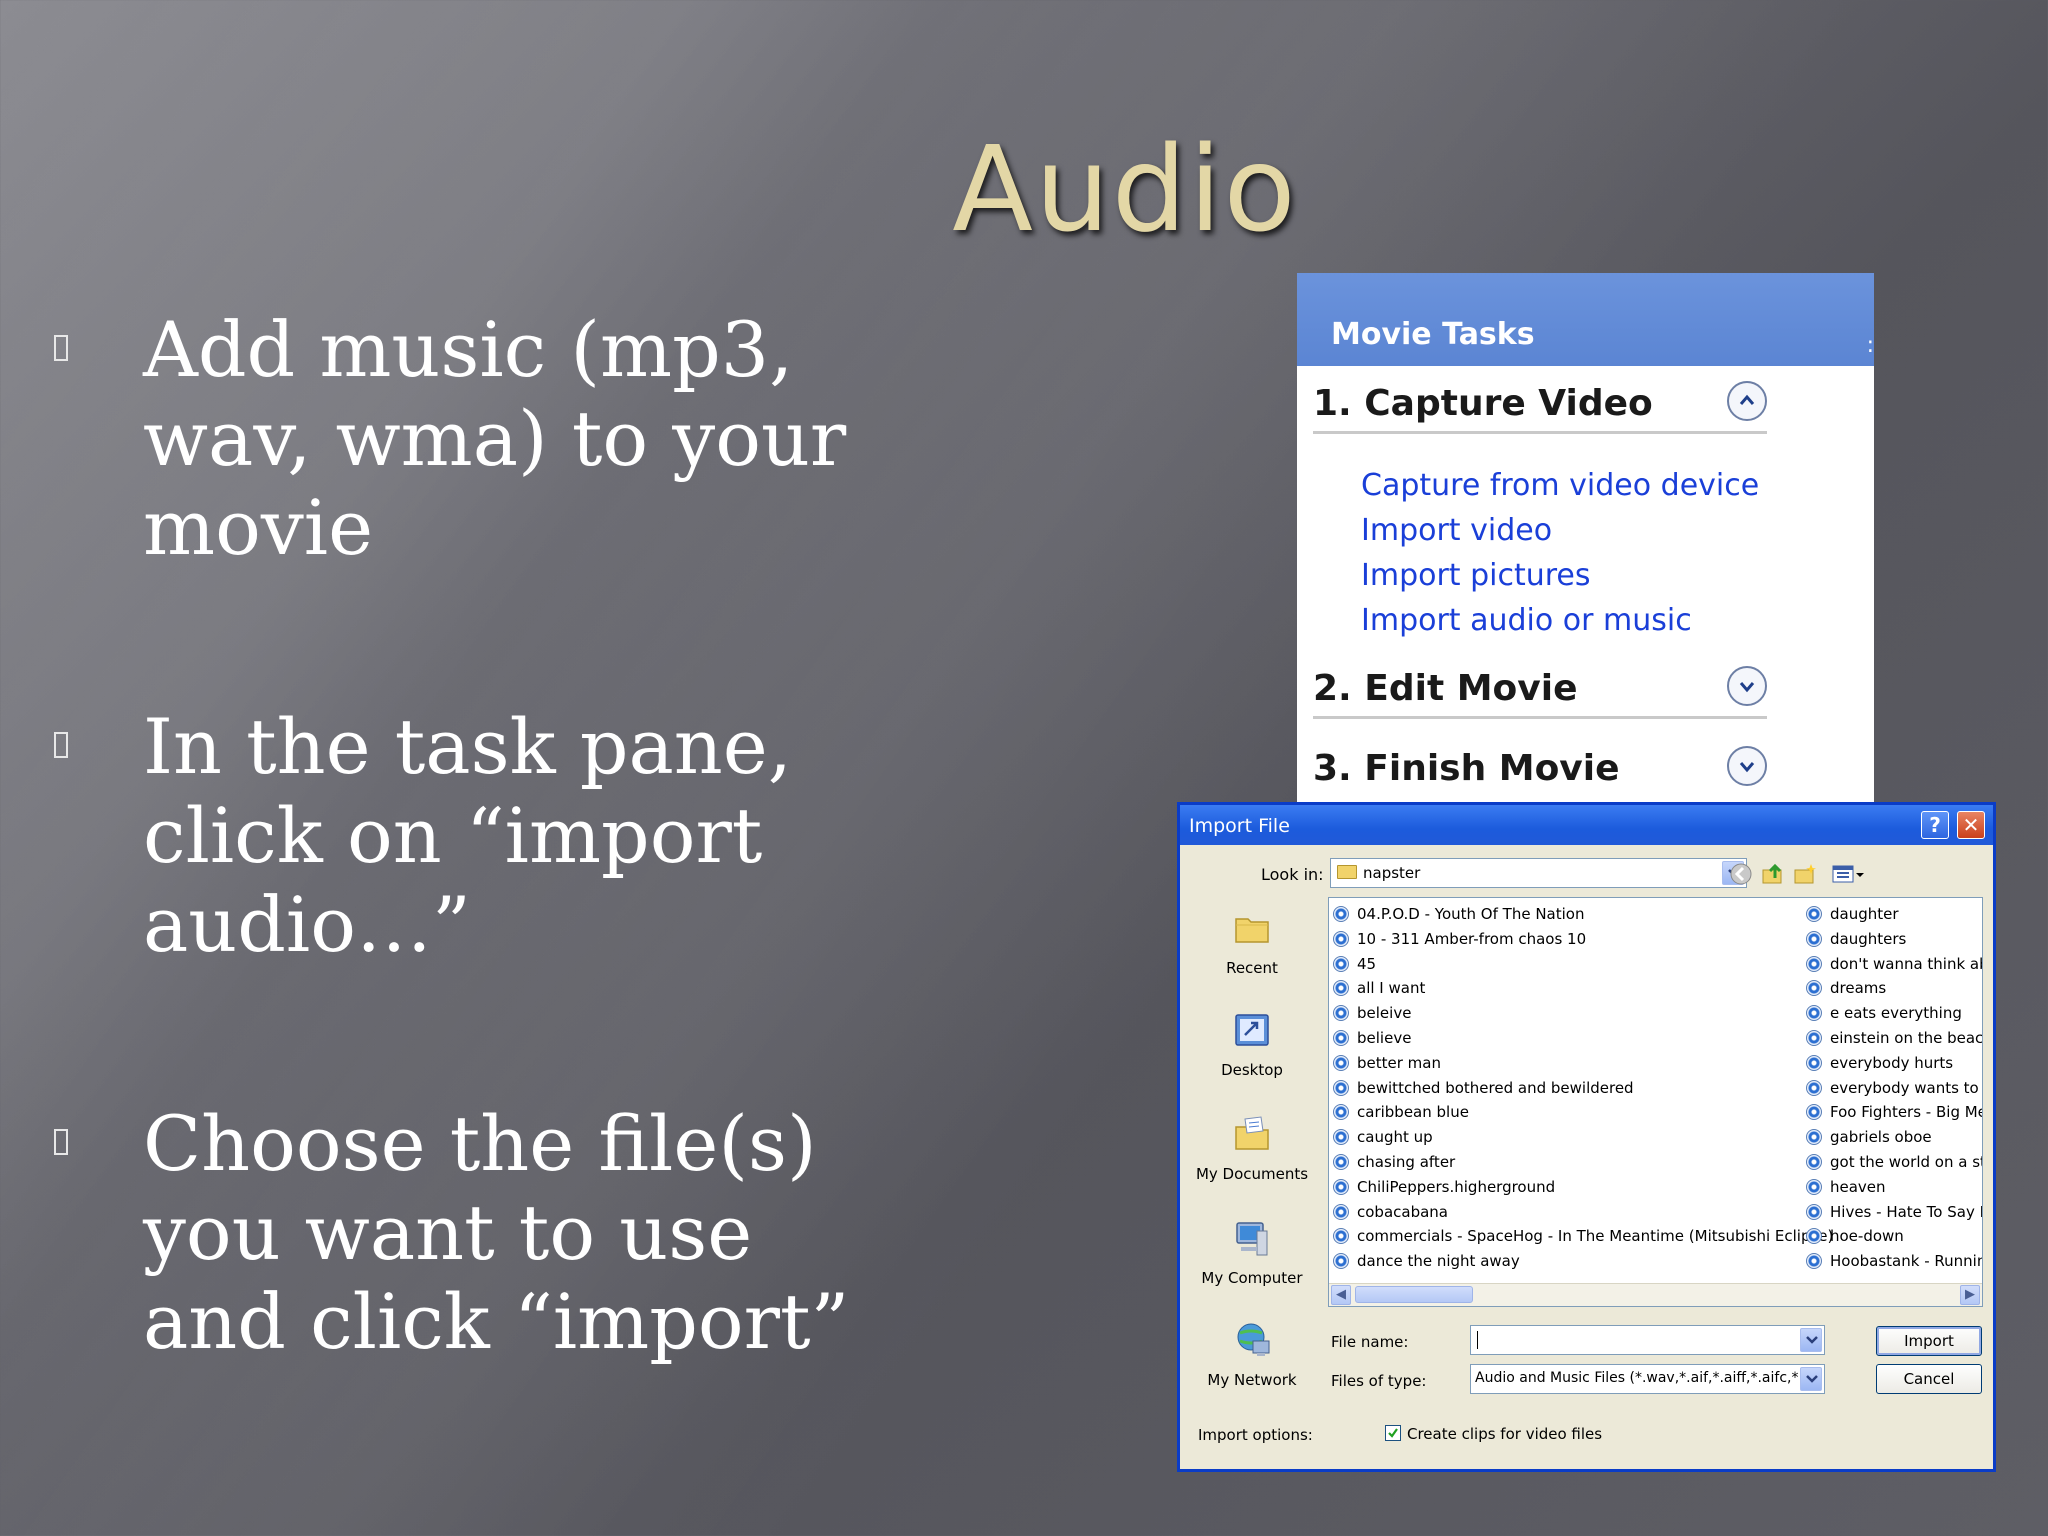 The height and width of the screenshot is (1536, 2048). I want to click on place-label: Recent, so click(1252, 968).